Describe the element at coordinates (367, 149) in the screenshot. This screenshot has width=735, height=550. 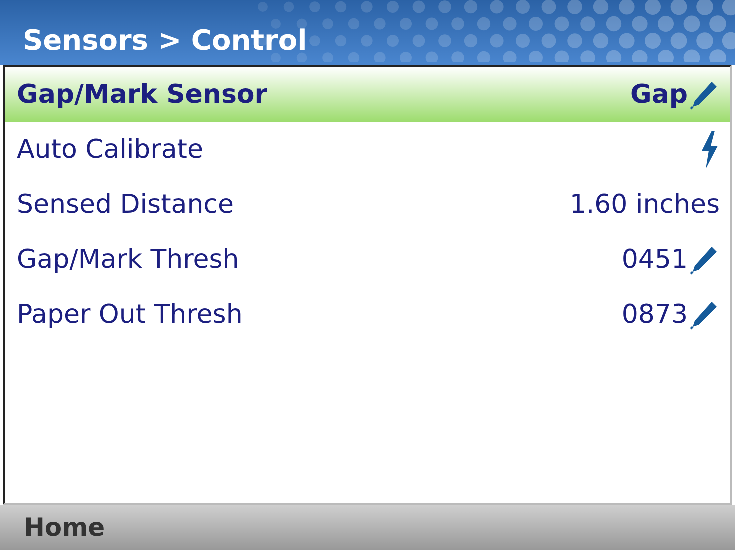
I see `menu-row: Auto Calibrate` at that location.